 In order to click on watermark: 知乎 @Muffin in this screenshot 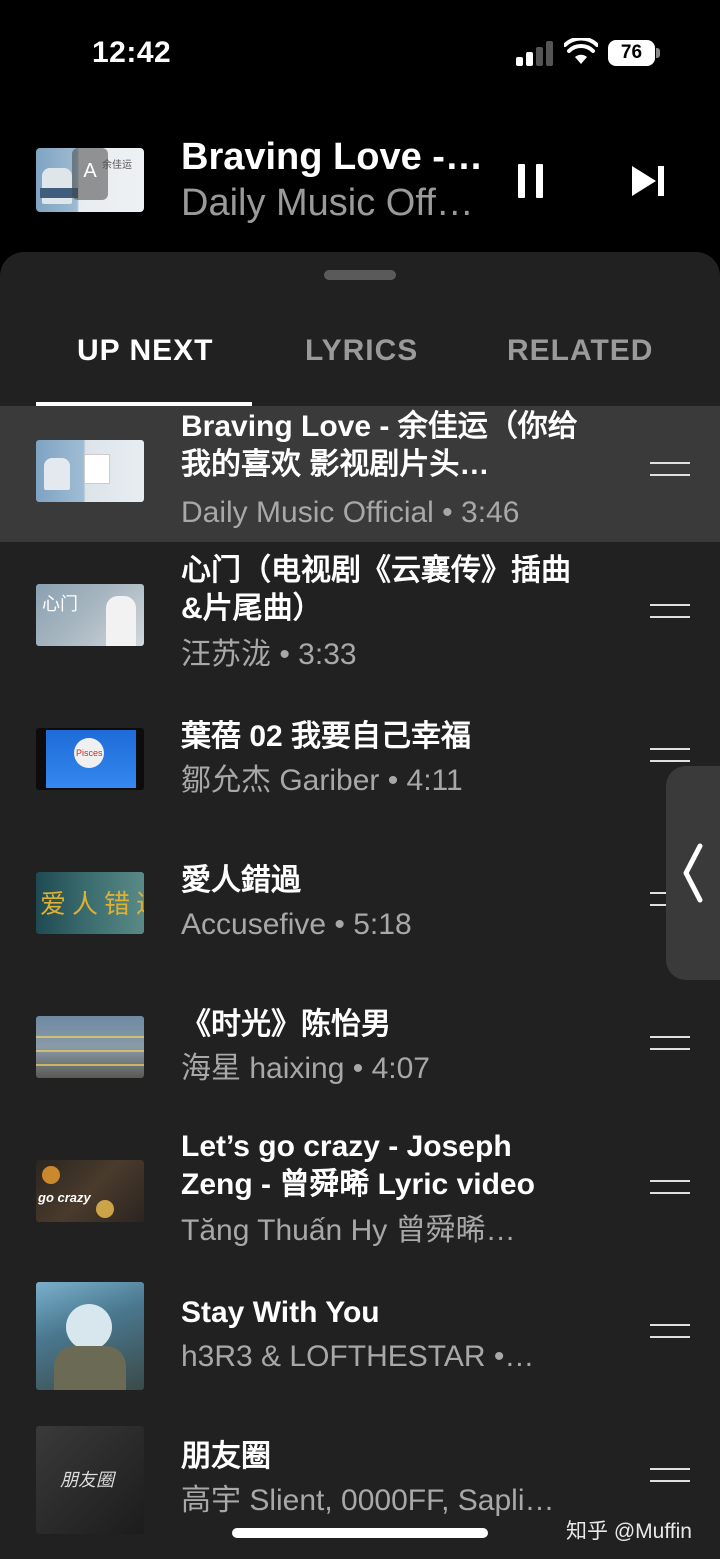, I will do `click(629, 1531)`.